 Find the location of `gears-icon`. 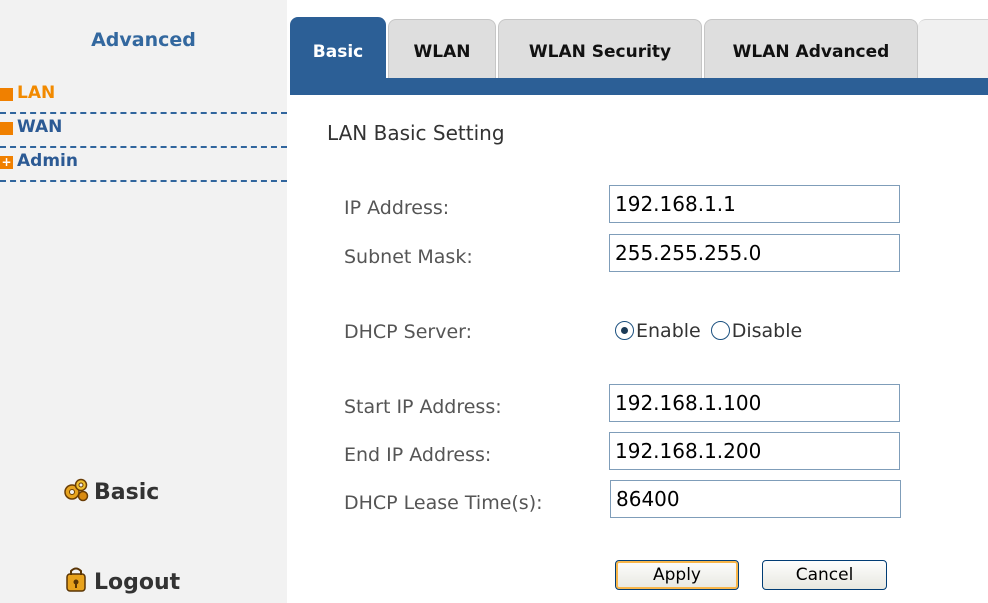

gears-icon is located at coordinates (76, 490).